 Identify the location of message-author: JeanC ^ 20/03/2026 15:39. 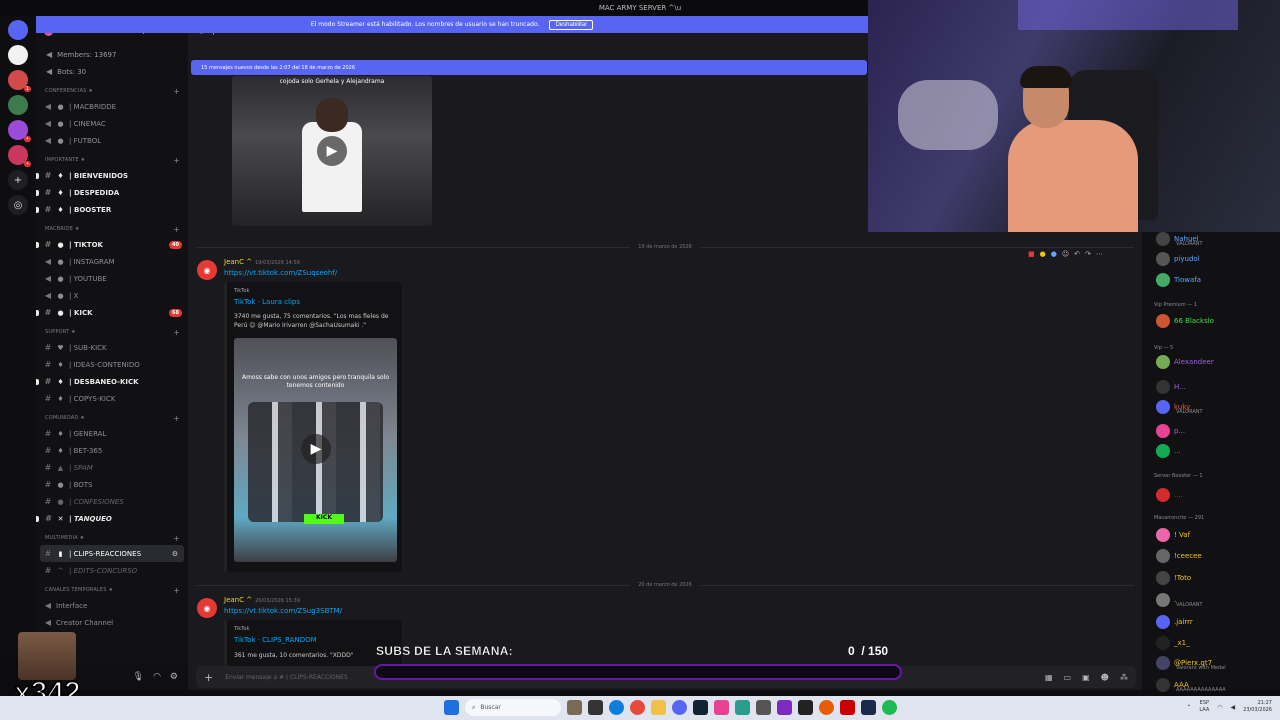
(262, 600).